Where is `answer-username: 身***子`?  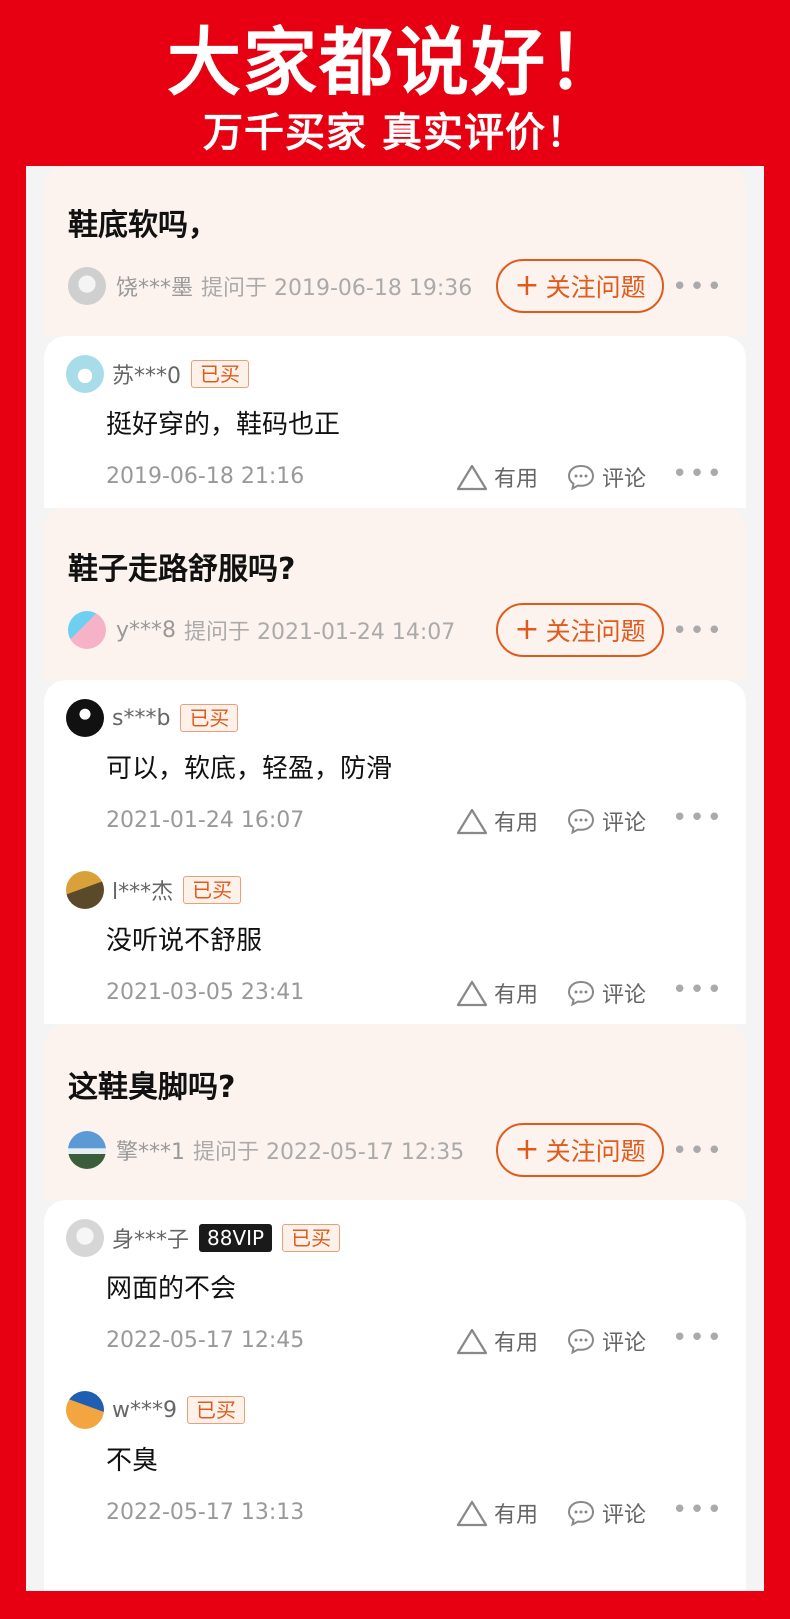
answer-username: 身***子 is located at coordinates (150, 1238).